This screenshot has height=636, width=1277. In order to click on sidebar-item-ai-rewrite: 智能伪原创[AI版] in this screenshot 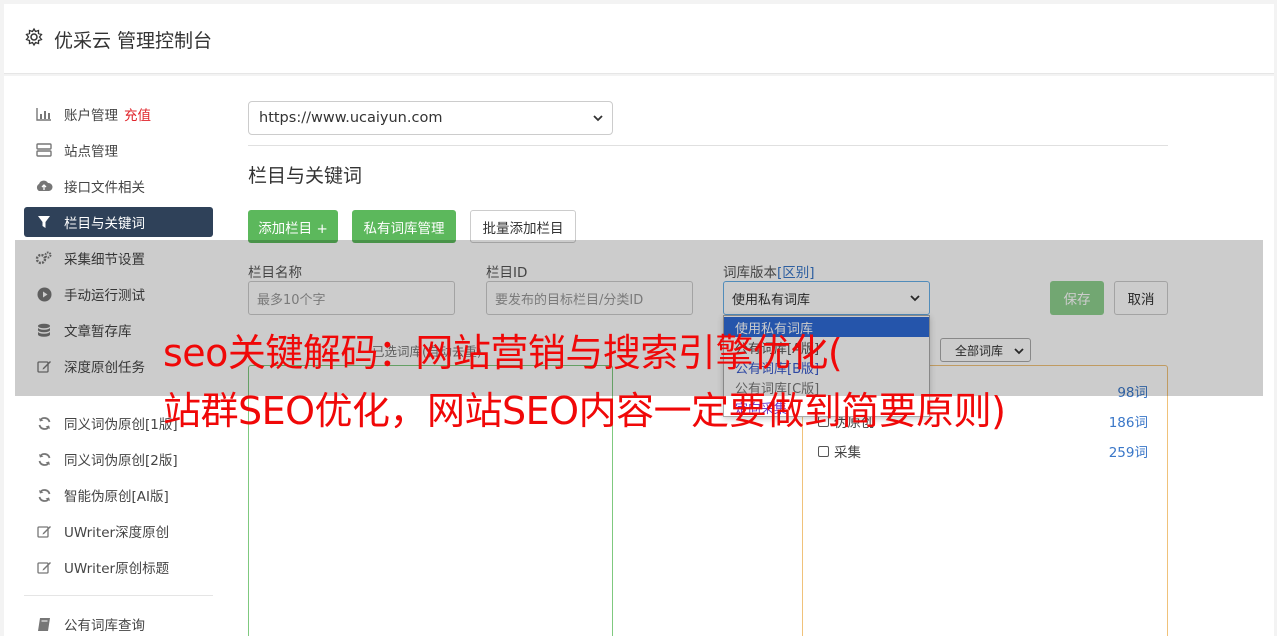, I will do `click(118, 495)`.